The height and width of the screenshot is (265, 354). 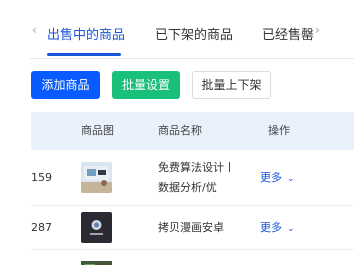 I want to click on tab-on-sale: 出售中的商品, so click(x=86, y=36).